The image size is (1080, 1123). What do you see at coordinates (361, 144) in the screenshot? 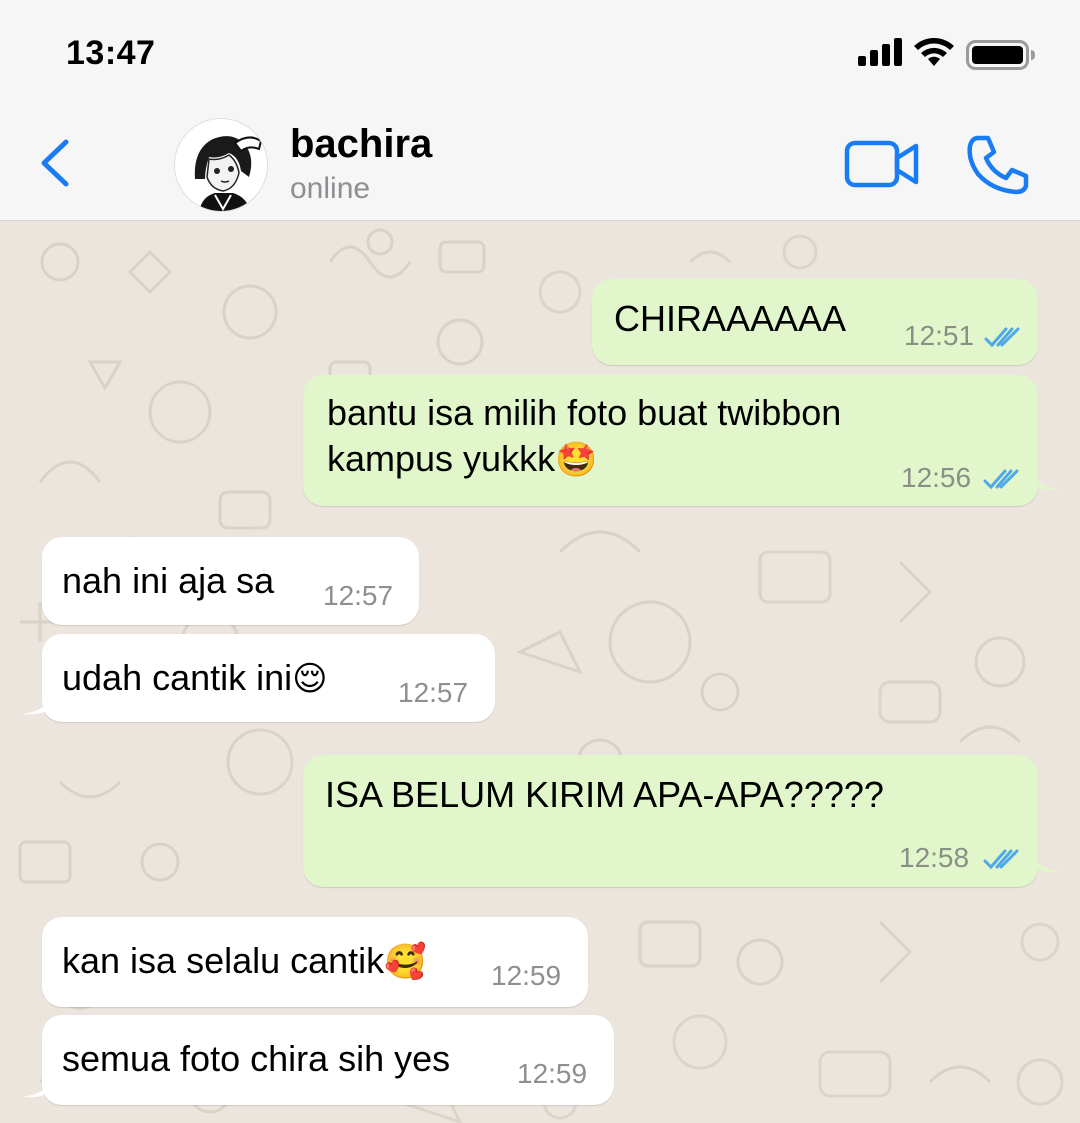
I see `contact-name: bachira` at bounding box center [361, 144].